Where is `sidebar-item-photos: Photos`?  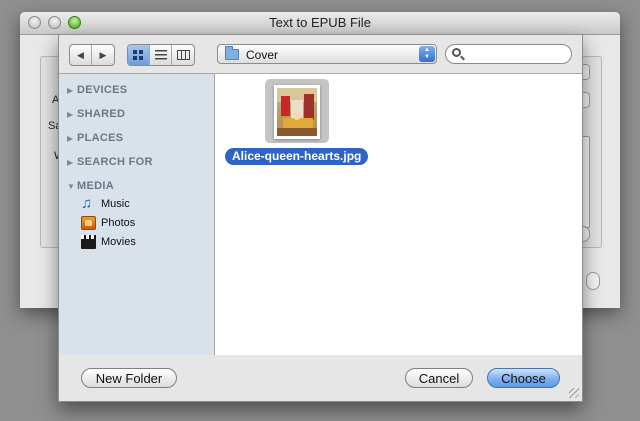 sidebar-item-photos: Photos is located at coordinates (108, 223).